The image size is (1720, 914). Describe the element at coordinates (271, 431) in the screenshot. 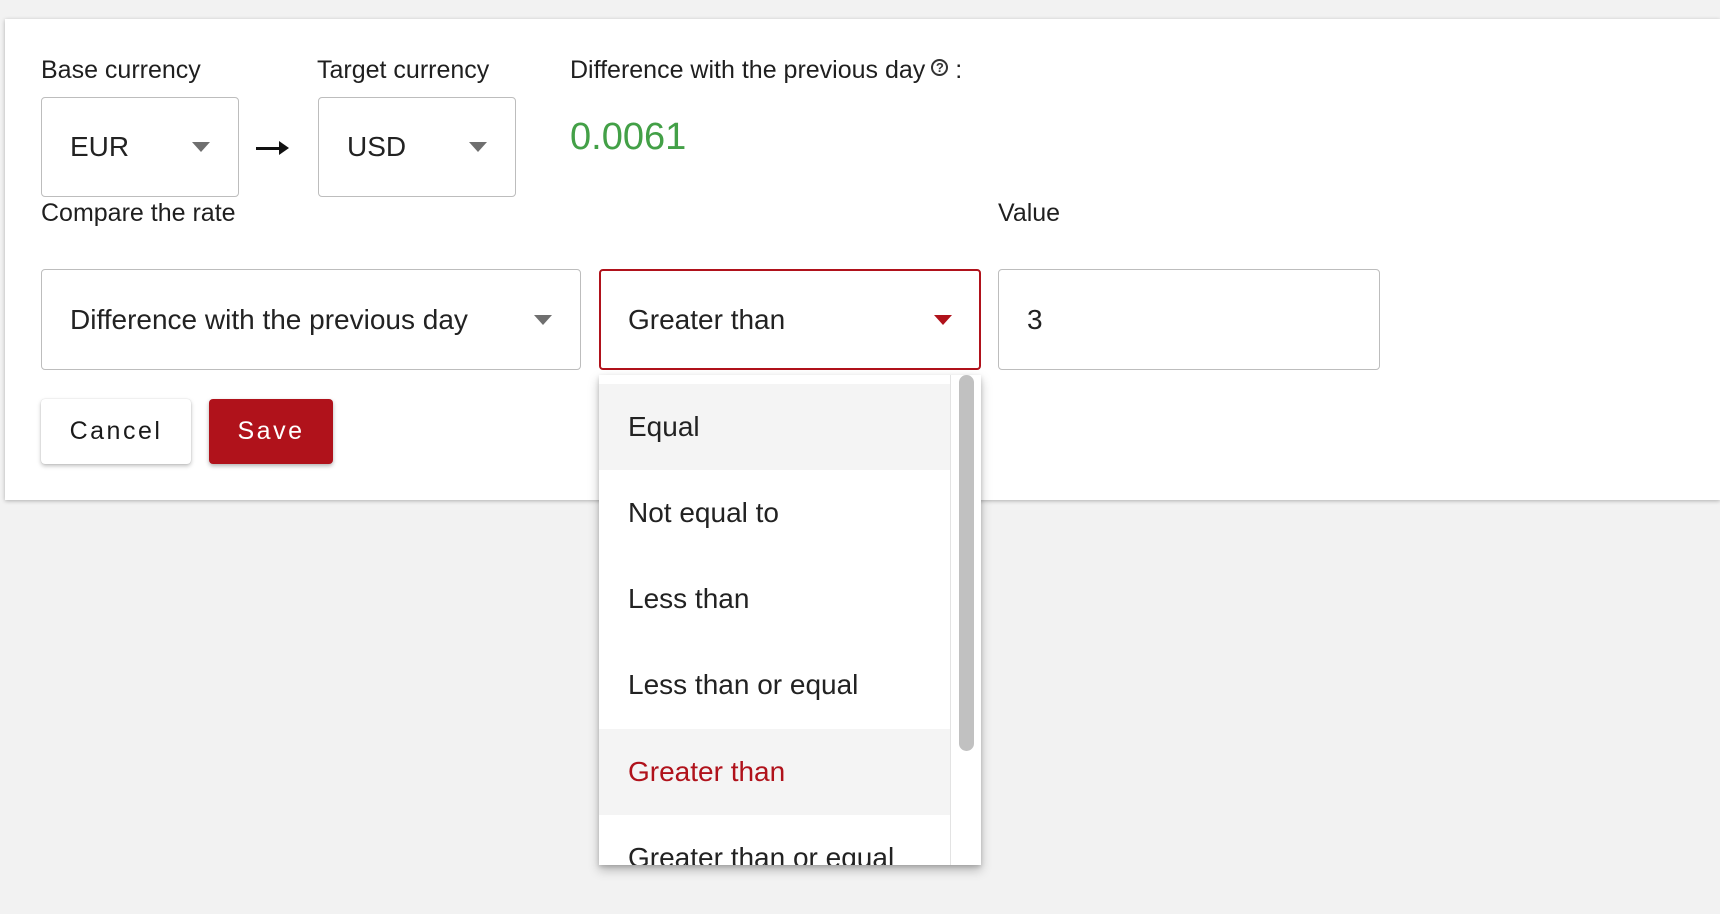

I see `save-button: Save` at that location.